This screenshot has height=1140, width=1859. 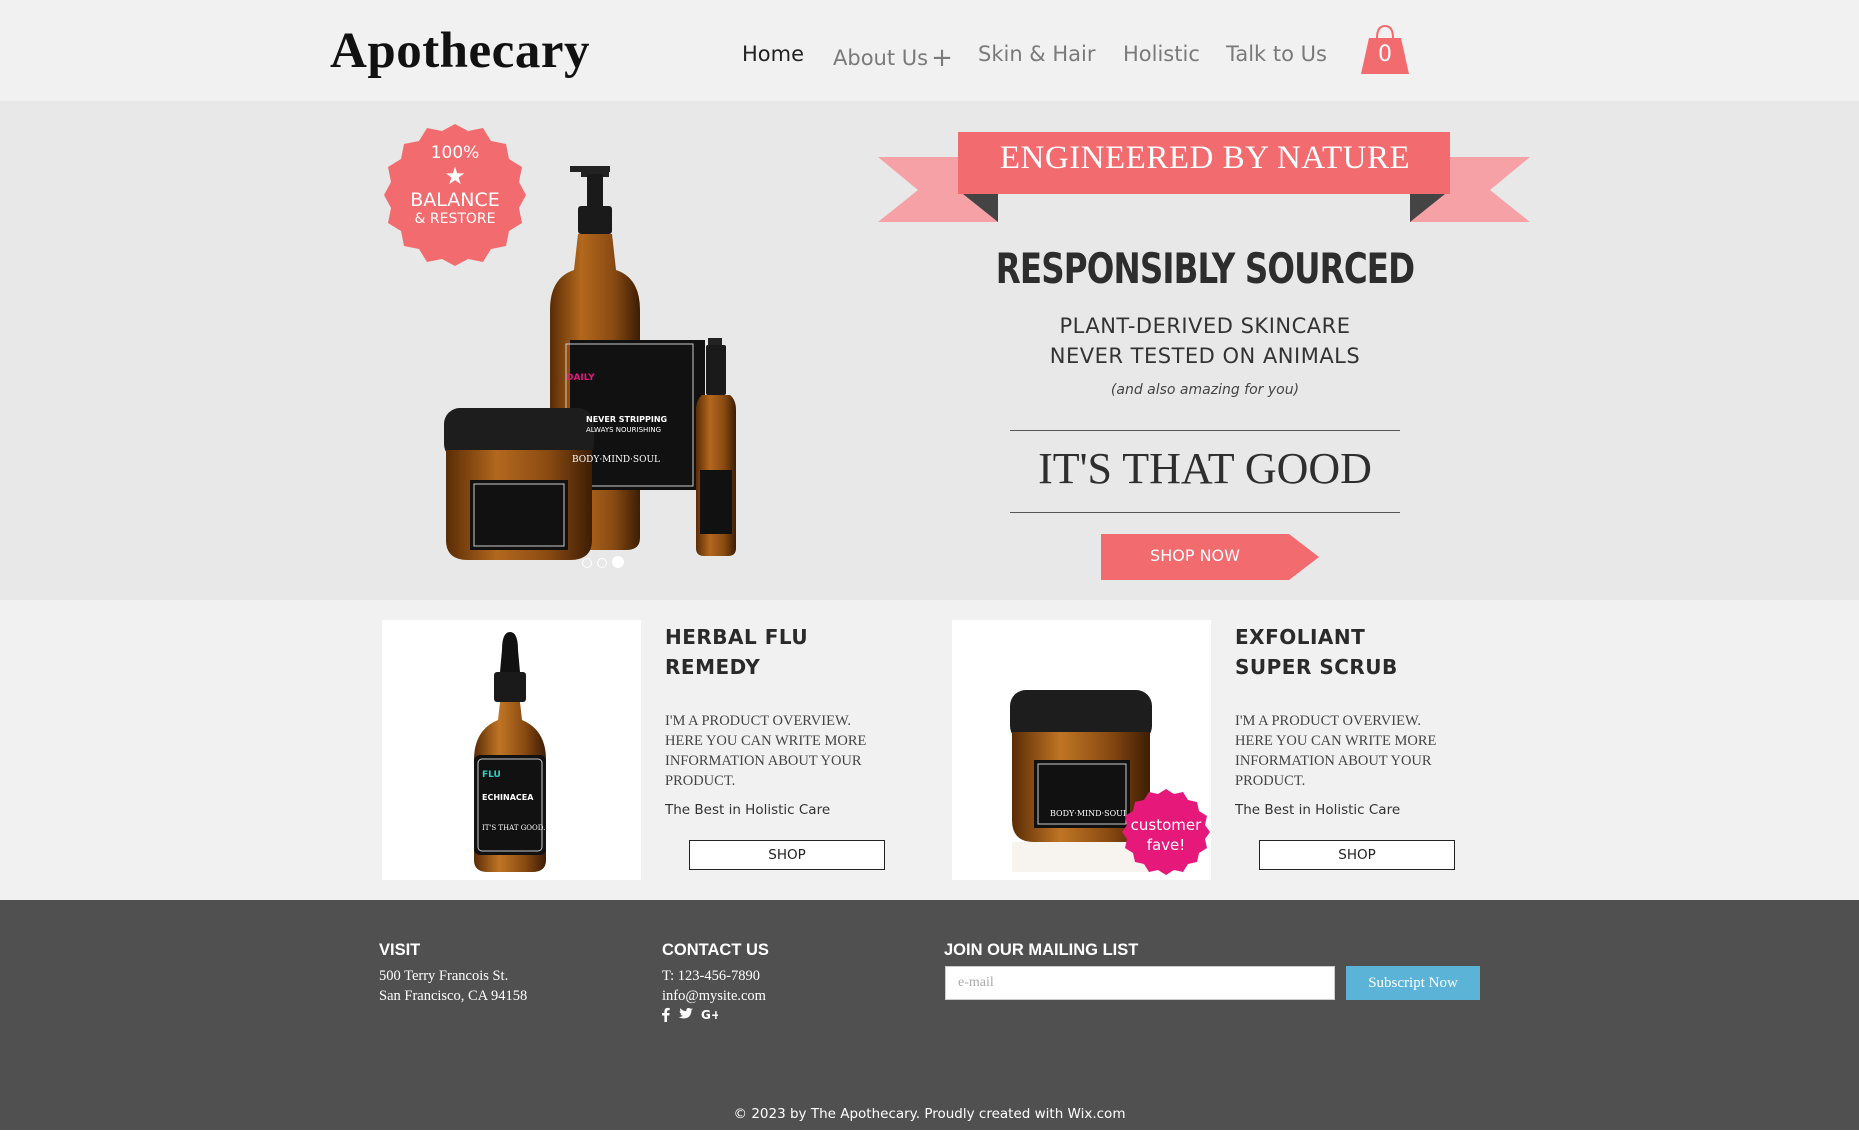 I want to click on product-title: HERBAL FLU REMEDY, so click(x=795, y=652).